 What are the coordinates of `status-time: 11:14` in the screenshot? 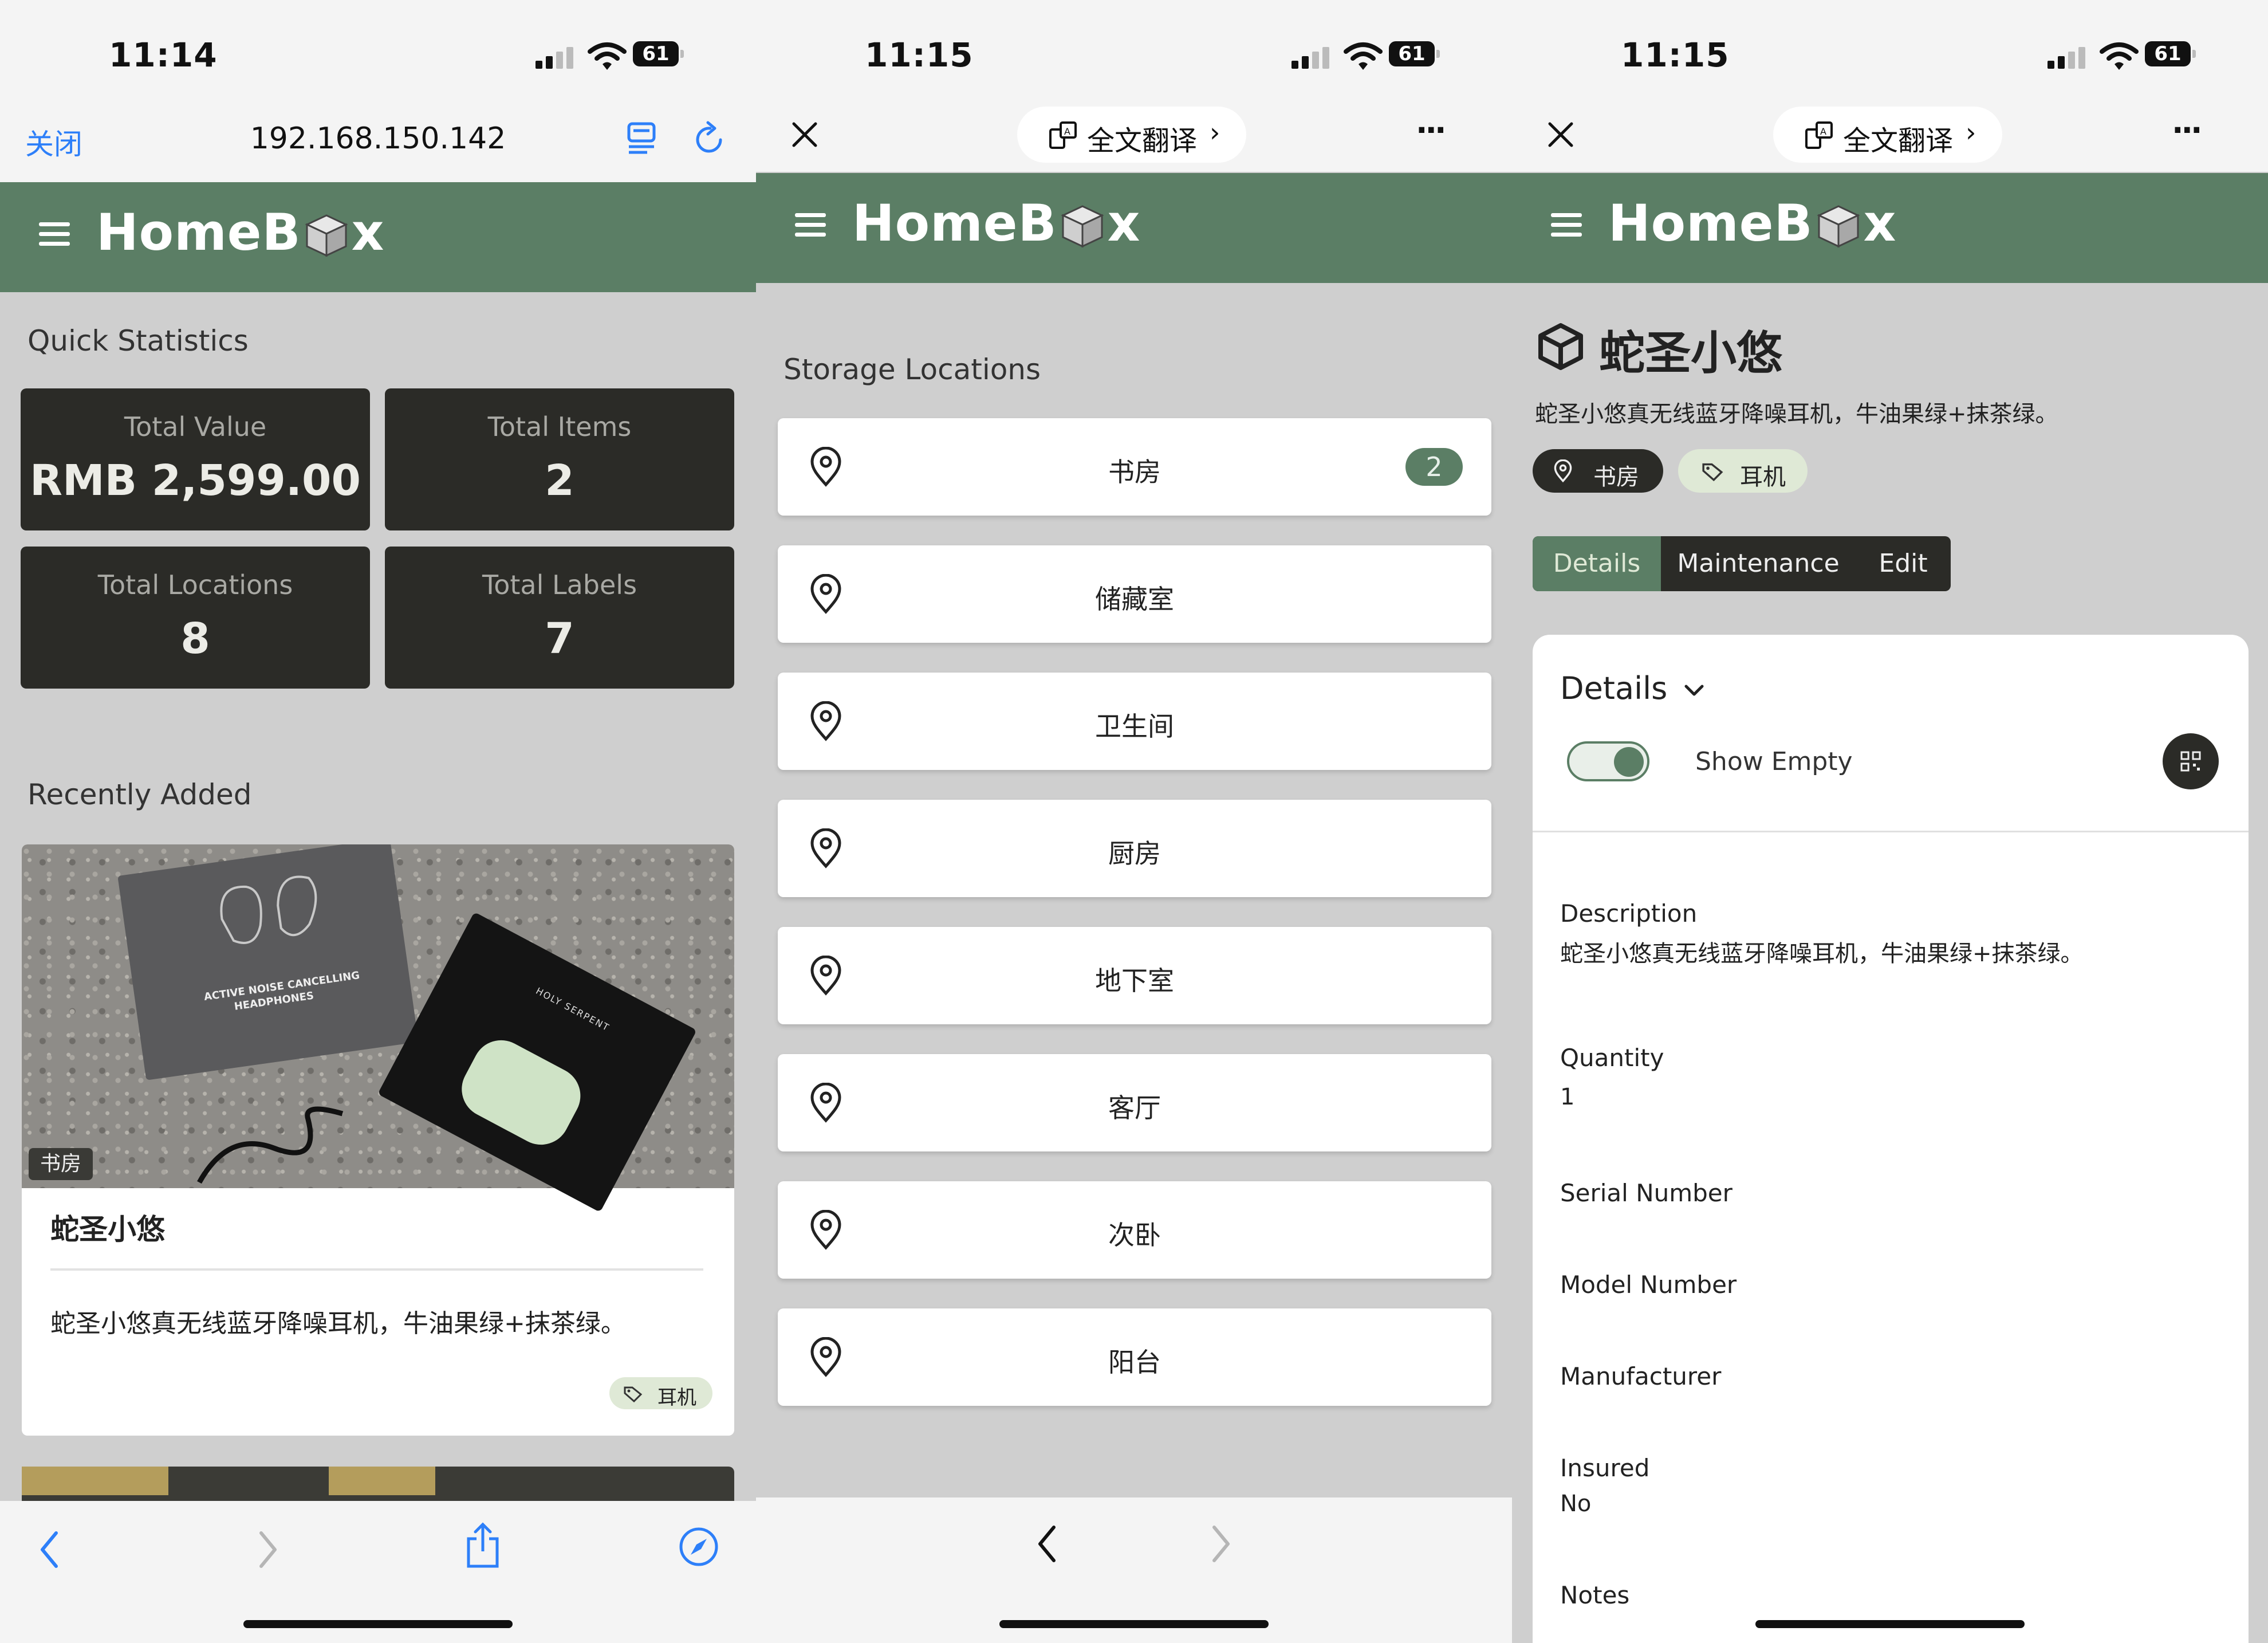 It's located at (163, 55).